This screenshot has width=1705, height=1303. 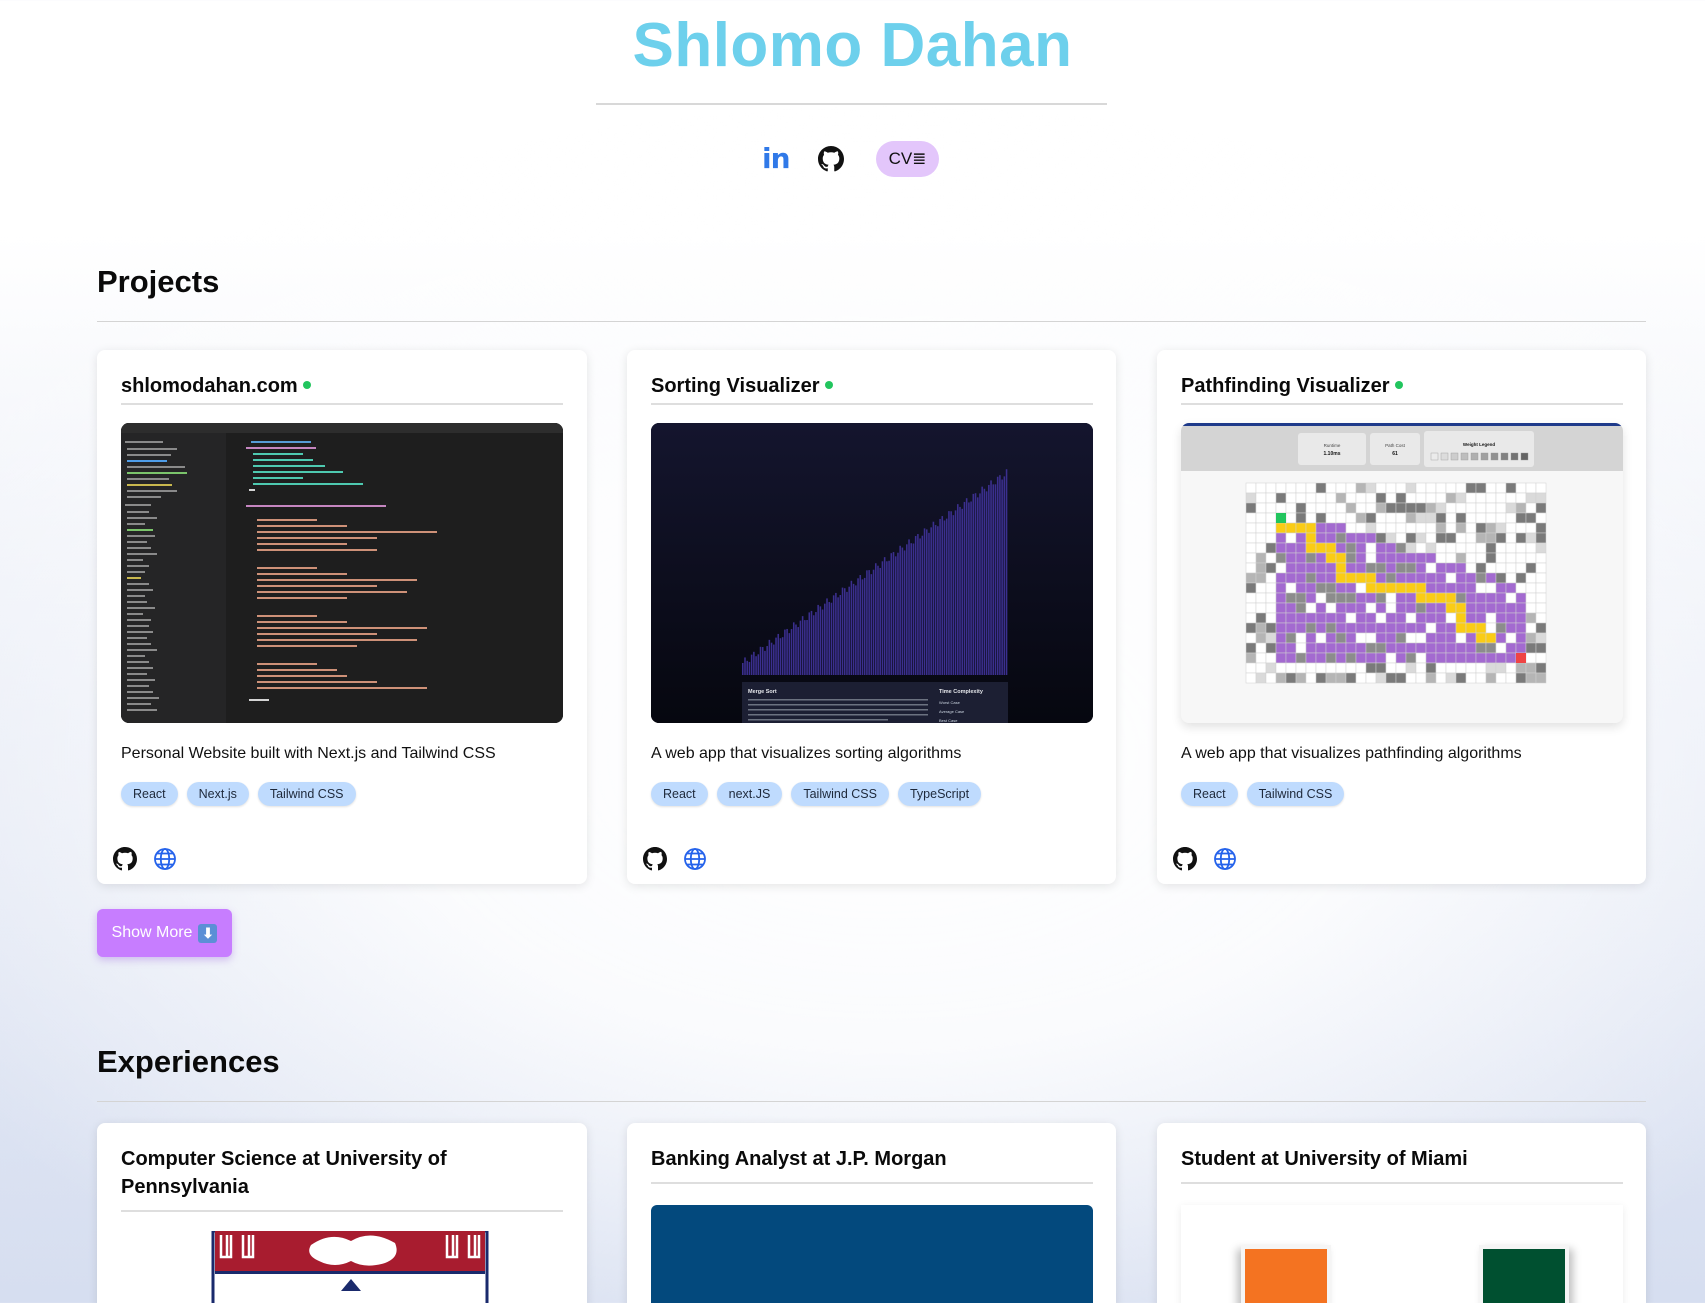 What do you see at coordinates (828, 385) in the screenshot?
I see `status-dot` at bounding box center [828, 385].